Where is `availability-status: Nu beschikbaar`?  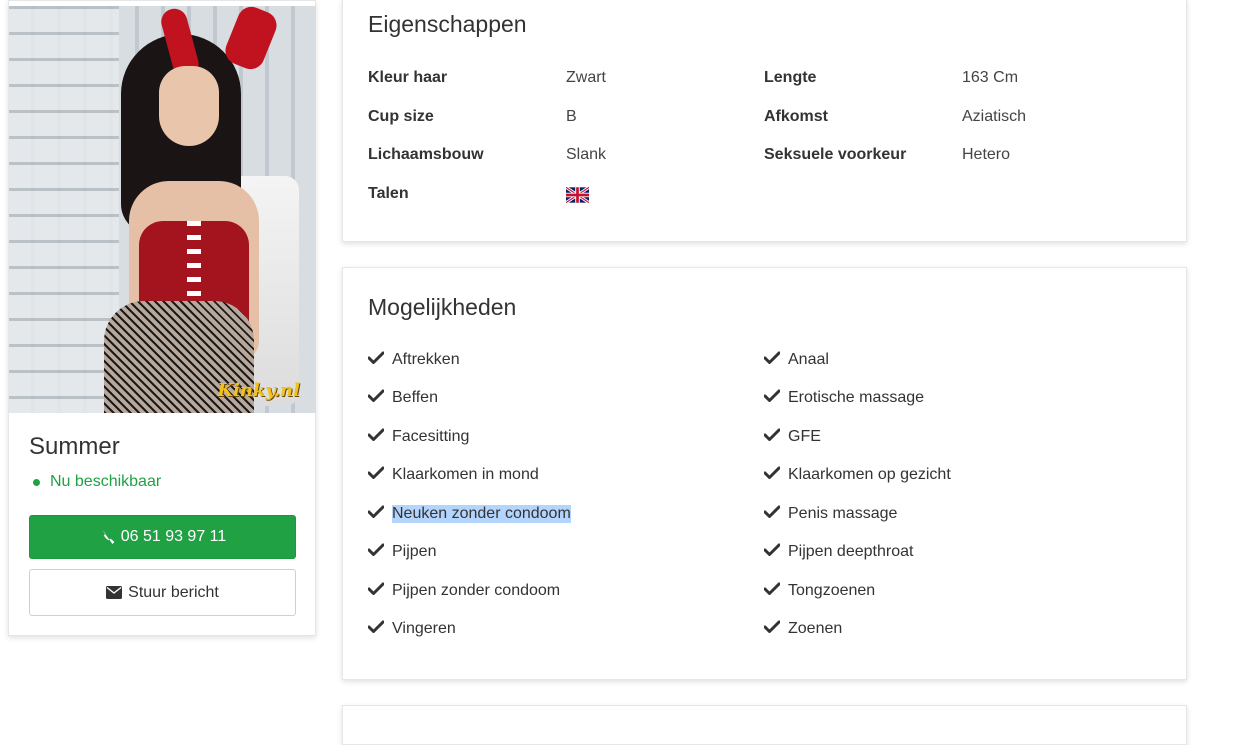
availability-status: Nu beschikbaar is located at coordinates (95, 482).